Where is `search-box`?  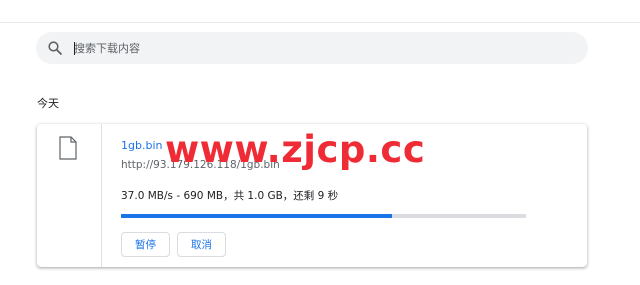
search-box is located at coordinates (312, 48).